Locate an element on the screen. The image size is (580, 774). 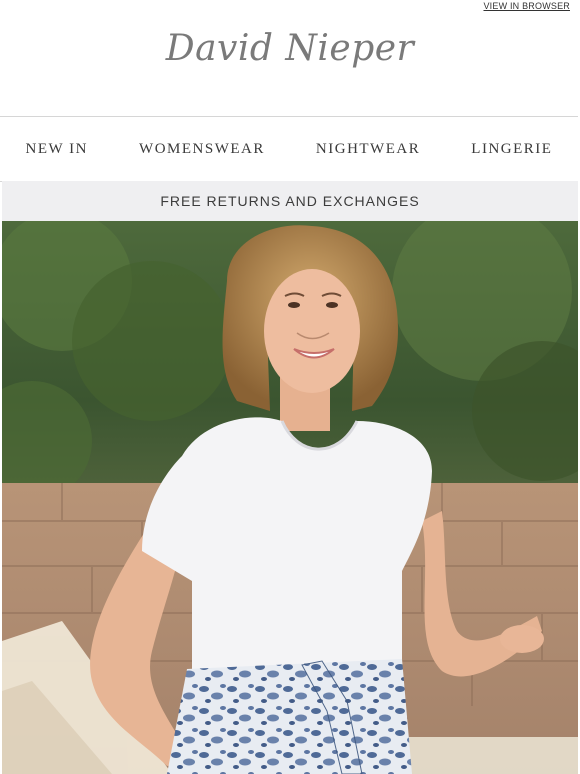
nav-item-womenswear: WOMENSWEAR is located at coordinates (202, 149).